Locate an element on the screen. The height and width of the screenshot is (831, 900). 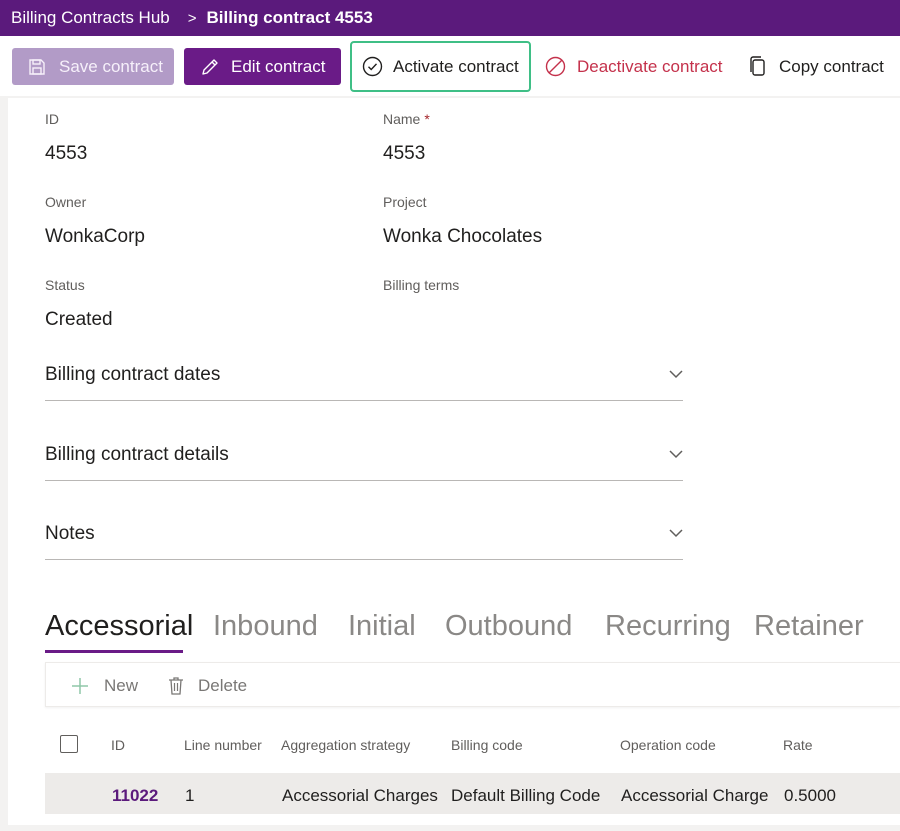
section-title: Billing contract dates is located at coordinates (133, 374).